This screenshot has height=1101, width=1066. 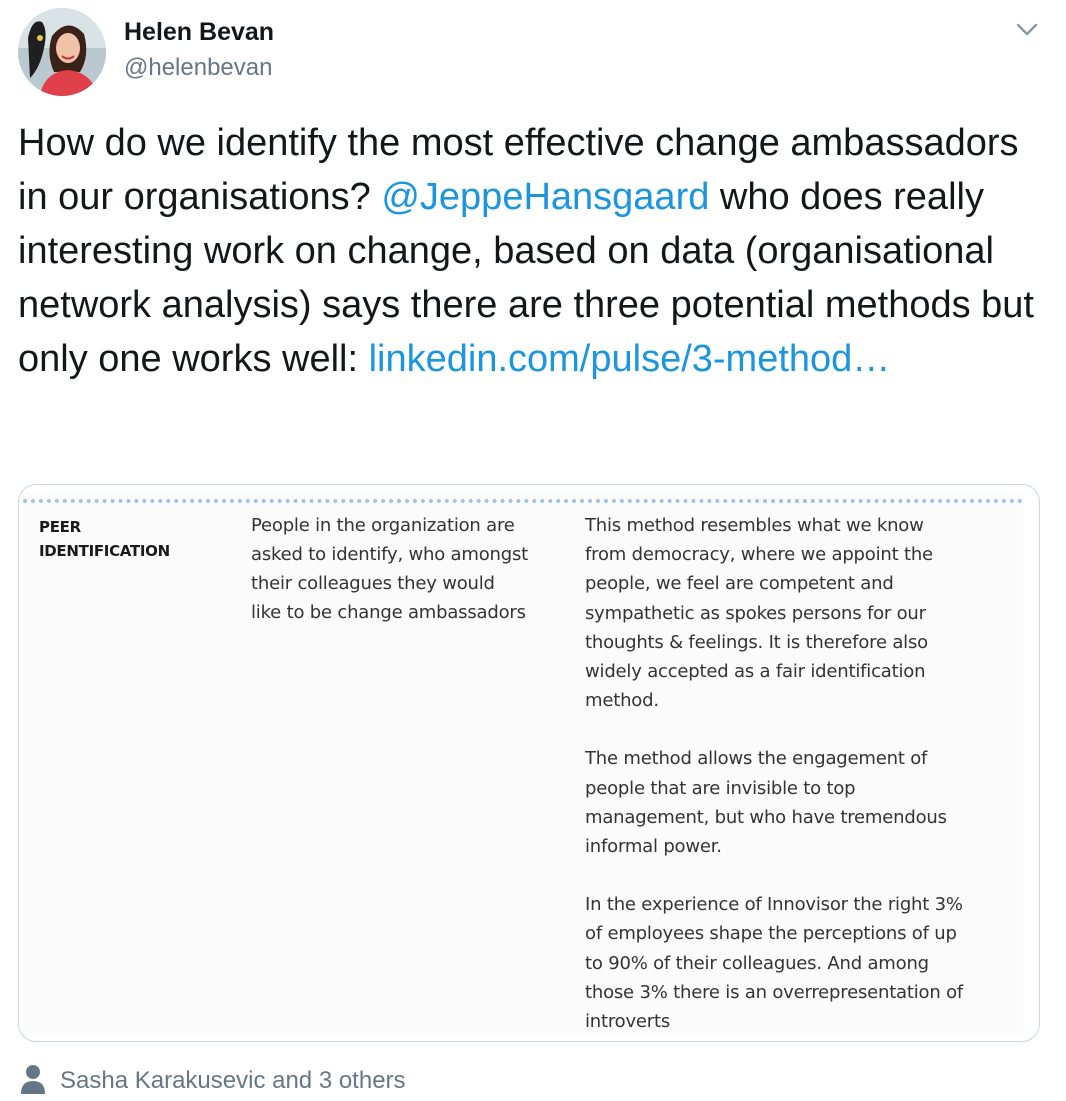 What do you see at coordinates (104, 539) in the screenshot?
I see `method-label: PEER IDENTIFICATION` at bounding box center [104, 539].